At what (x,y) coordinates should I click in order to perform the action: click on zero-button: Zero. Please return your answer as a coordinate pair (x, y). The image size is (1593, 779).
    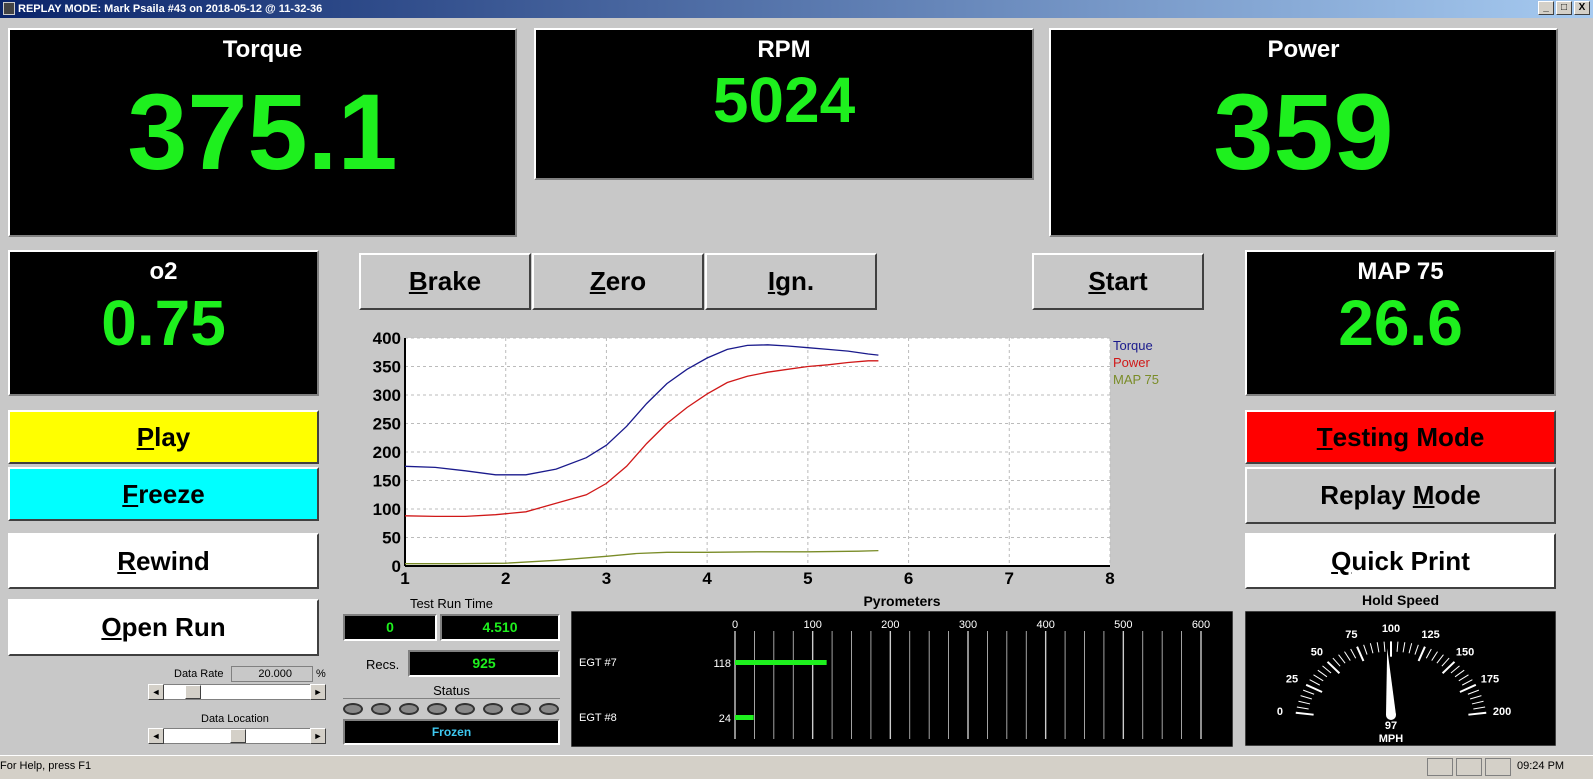
    Looking at the image, I should click on (618, 281).